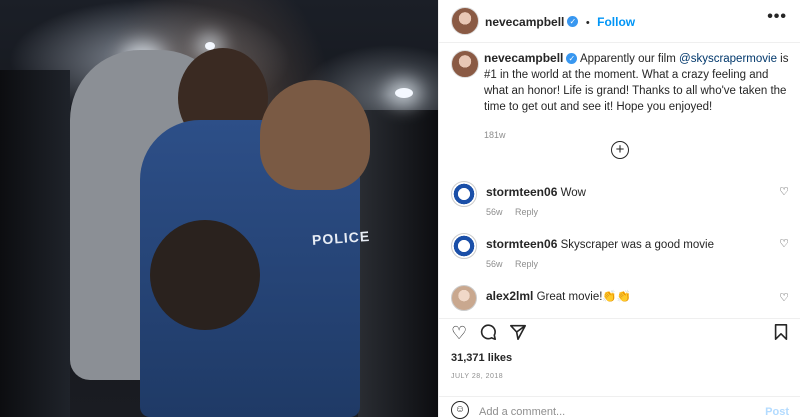  Describe the element at coordinates (619, 333) in the screenshot. I see `action-bar: ♡` at that location.